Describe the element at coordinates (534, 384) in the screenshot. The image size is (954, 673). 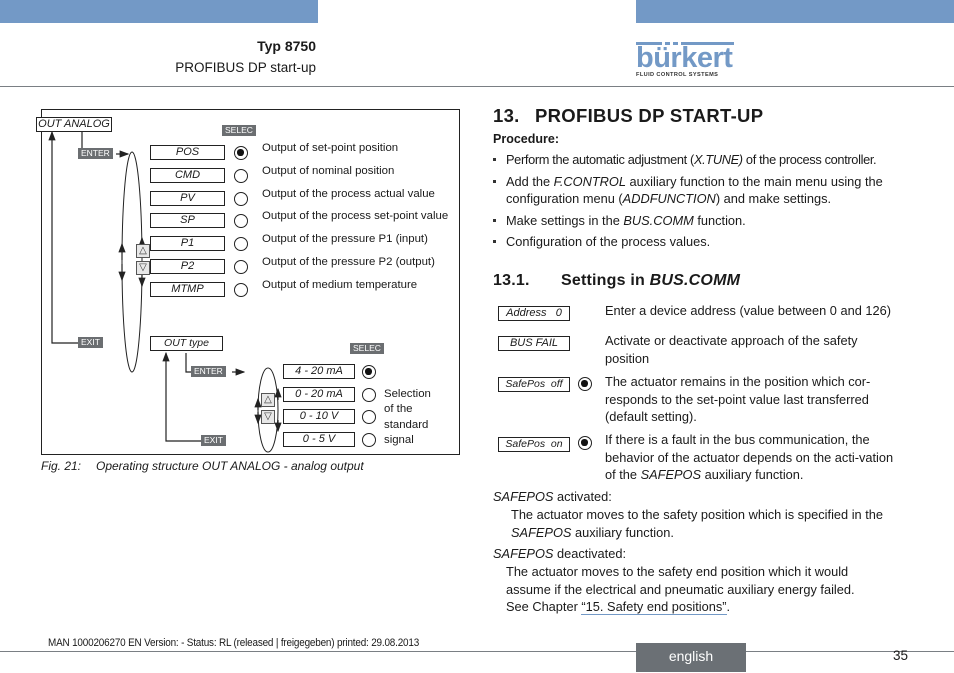
I see `setting-safepos-off: SafePos off` at that location.